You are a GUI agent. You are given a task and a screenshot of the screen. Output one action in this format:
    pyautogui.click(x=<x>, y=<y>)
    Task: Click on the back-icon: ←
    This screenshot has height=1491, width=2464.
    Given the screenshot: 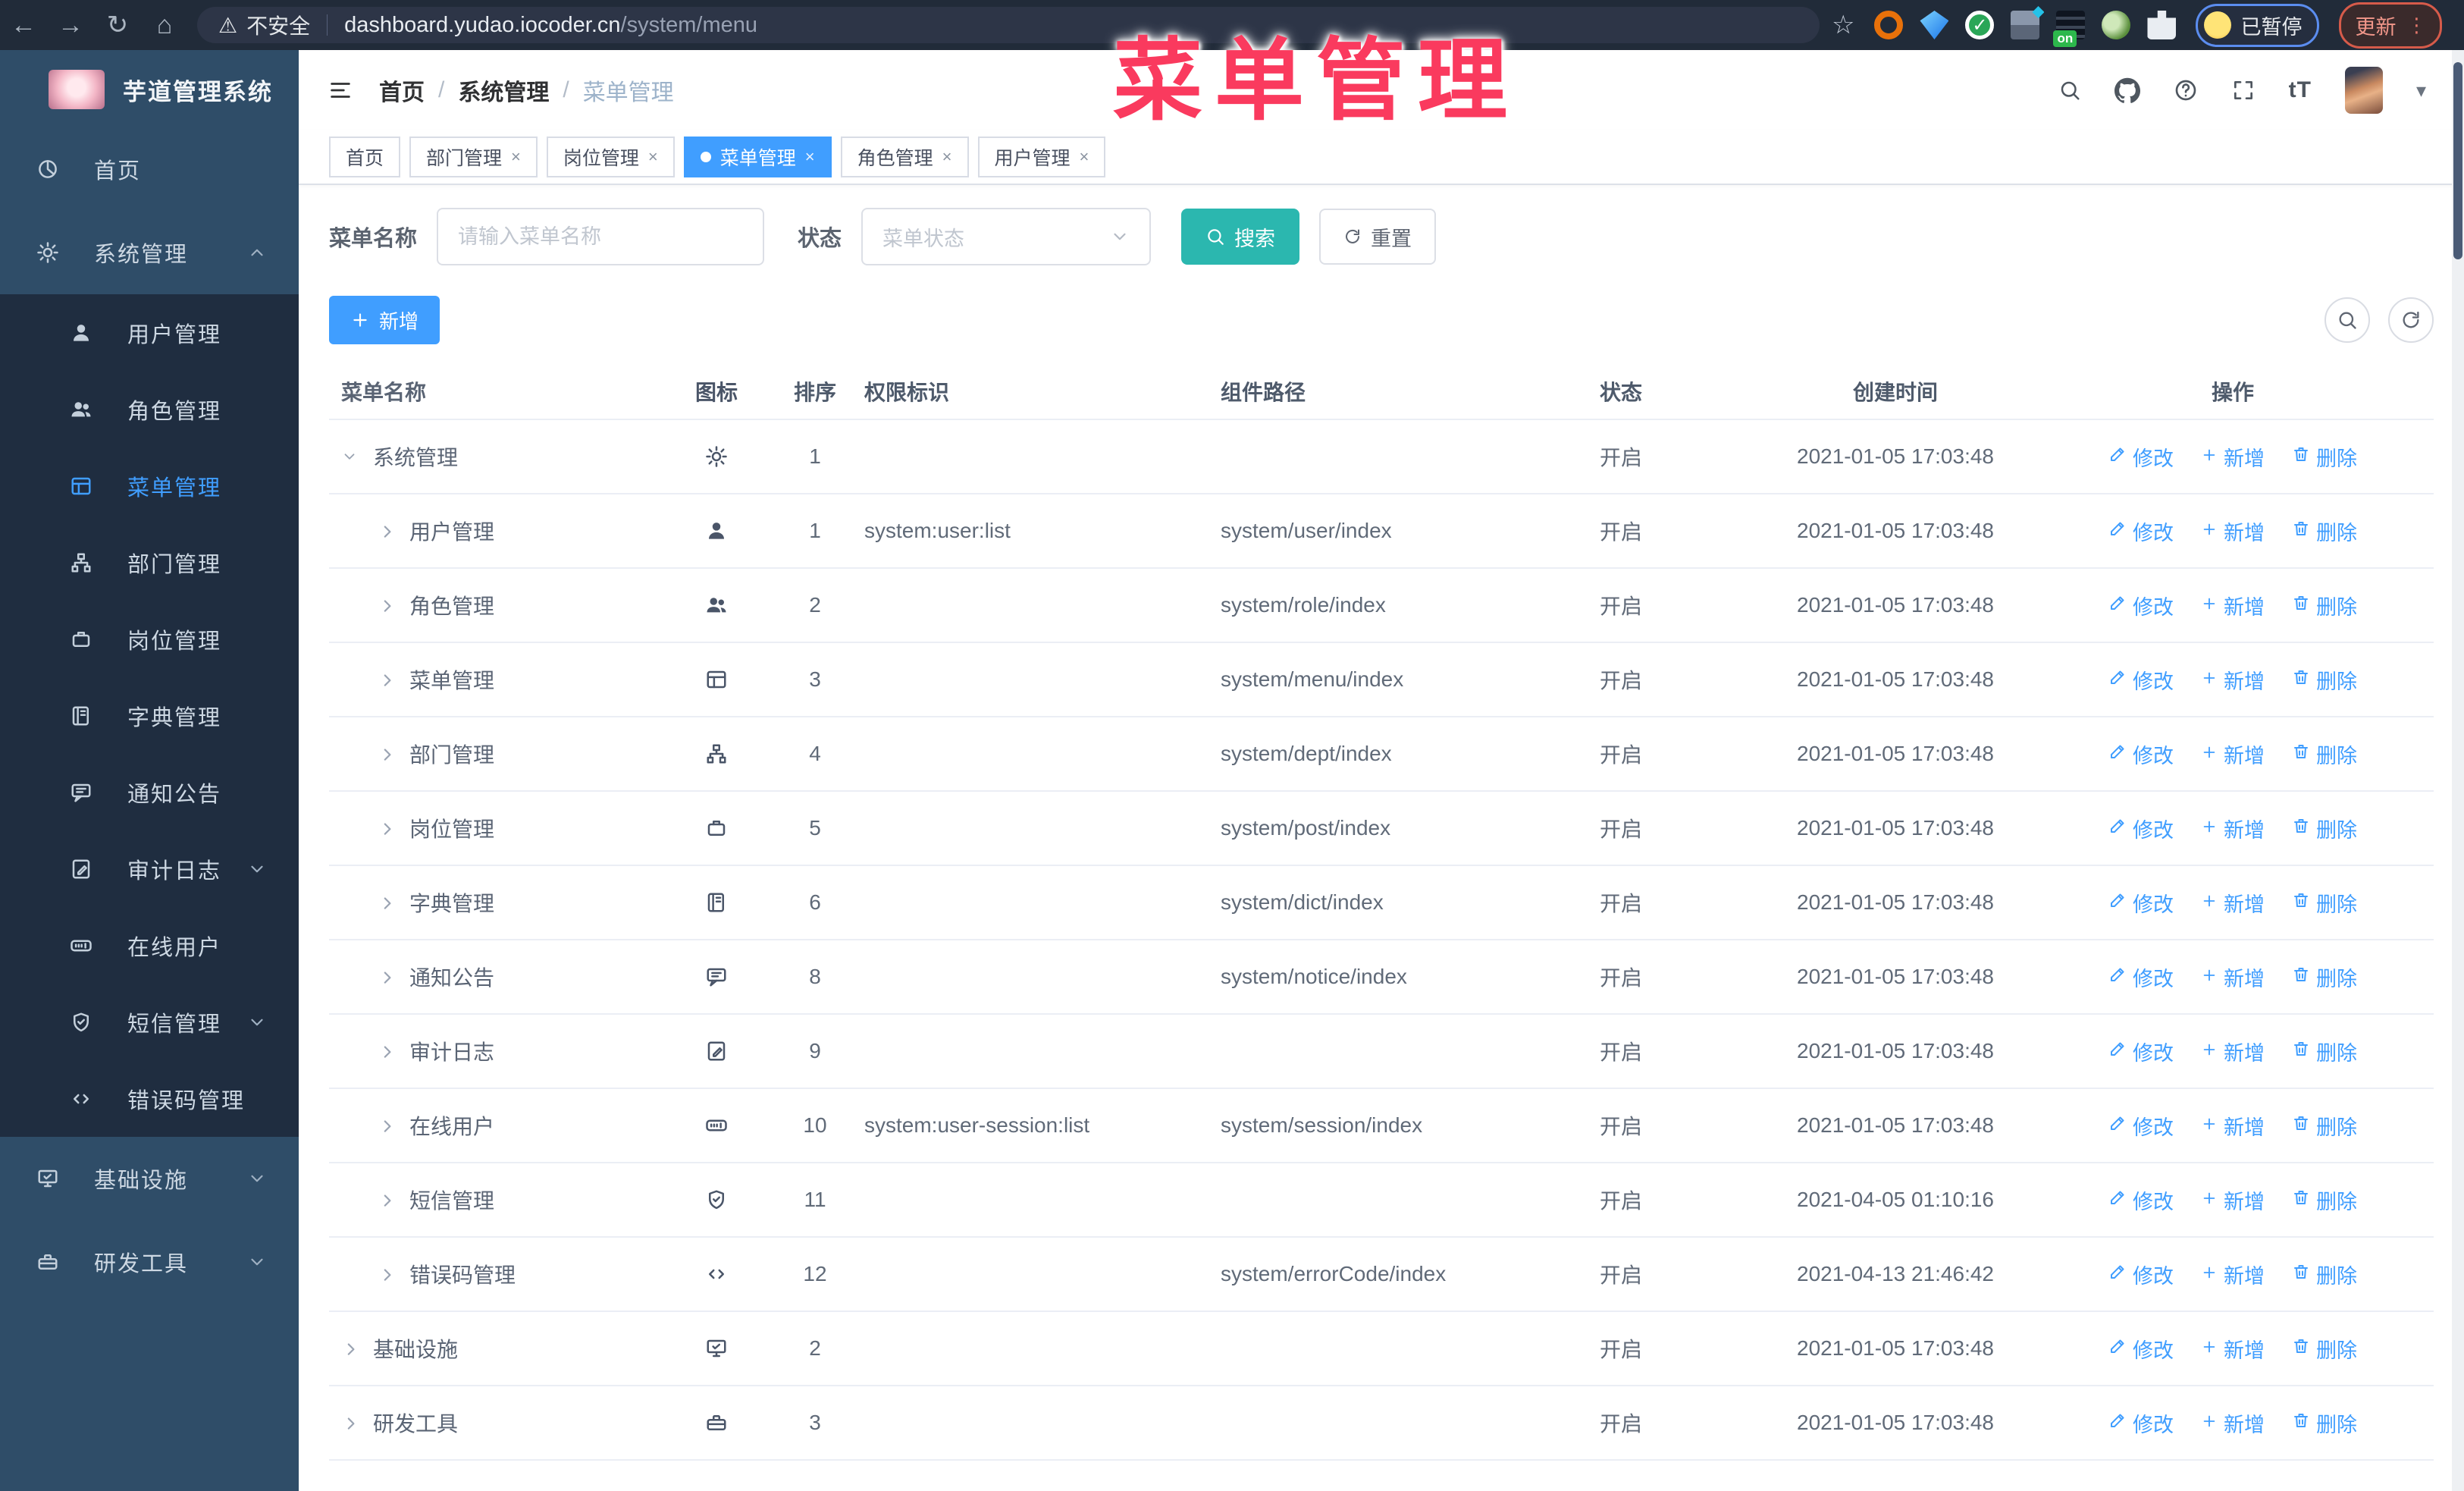 What is the action you would take?
    pyautogui.click(x=24, y=25)
    